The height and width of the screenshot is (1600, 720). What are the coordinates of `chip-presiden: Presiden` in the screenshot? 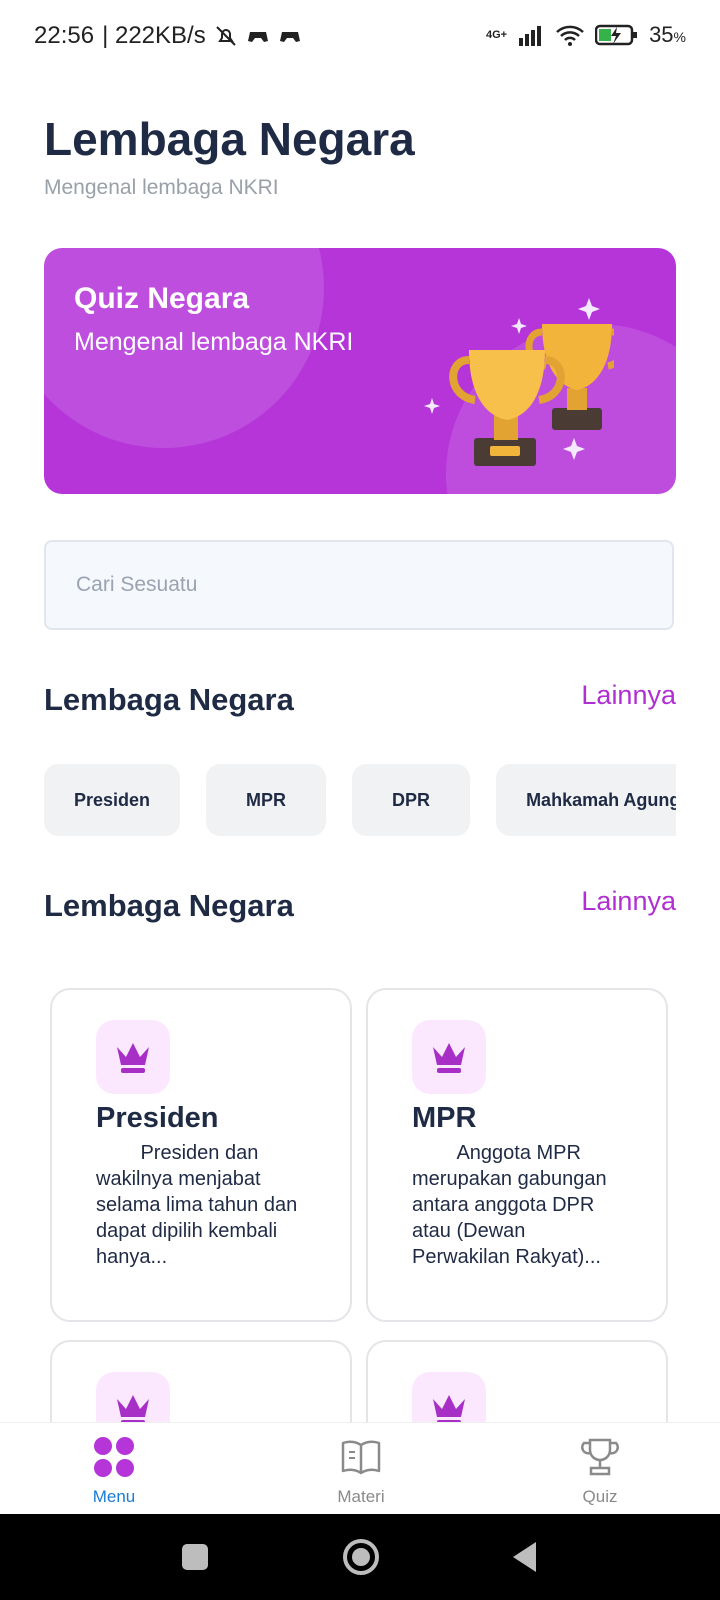 It's located at (112, 800).